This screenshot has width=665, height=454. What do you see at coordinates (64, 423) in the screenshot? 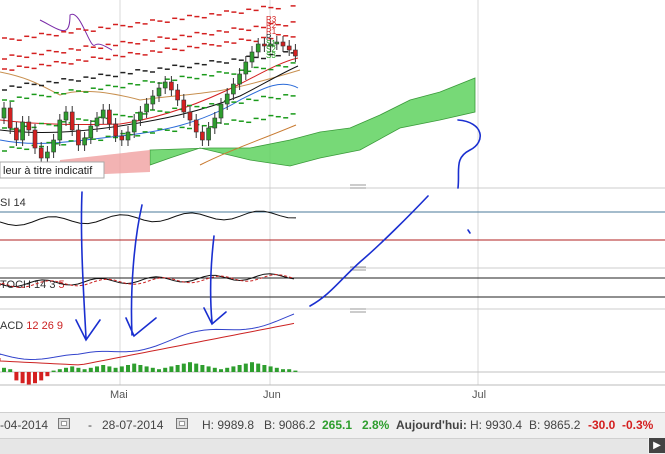
I see `calendar-icon-from` at bounding box center [64, 423].